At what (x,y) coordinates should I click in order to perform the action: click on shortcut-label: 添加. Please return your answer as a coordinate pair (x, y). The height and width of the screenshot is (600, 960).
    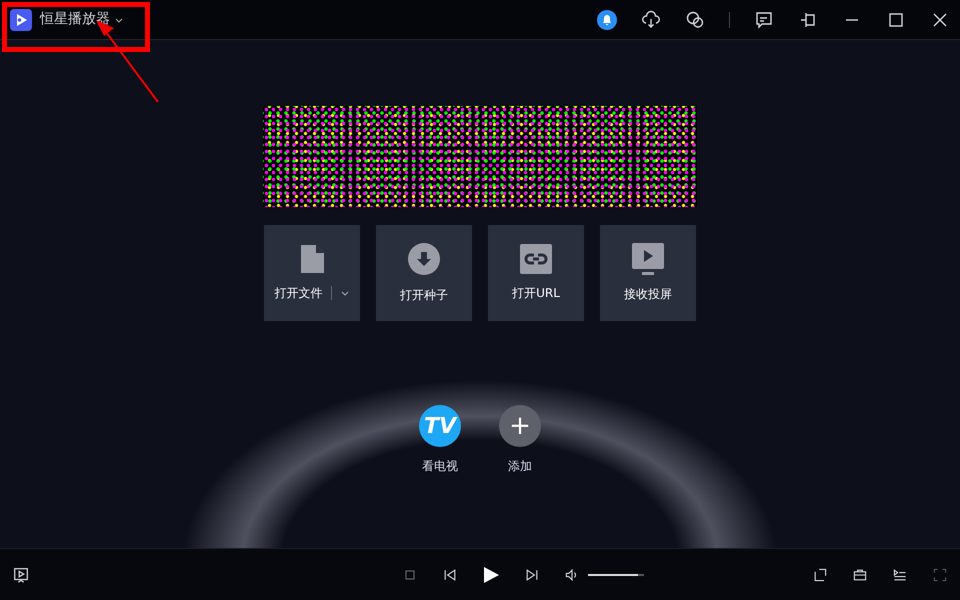
    Looking at the image, I should click on (520, 466).